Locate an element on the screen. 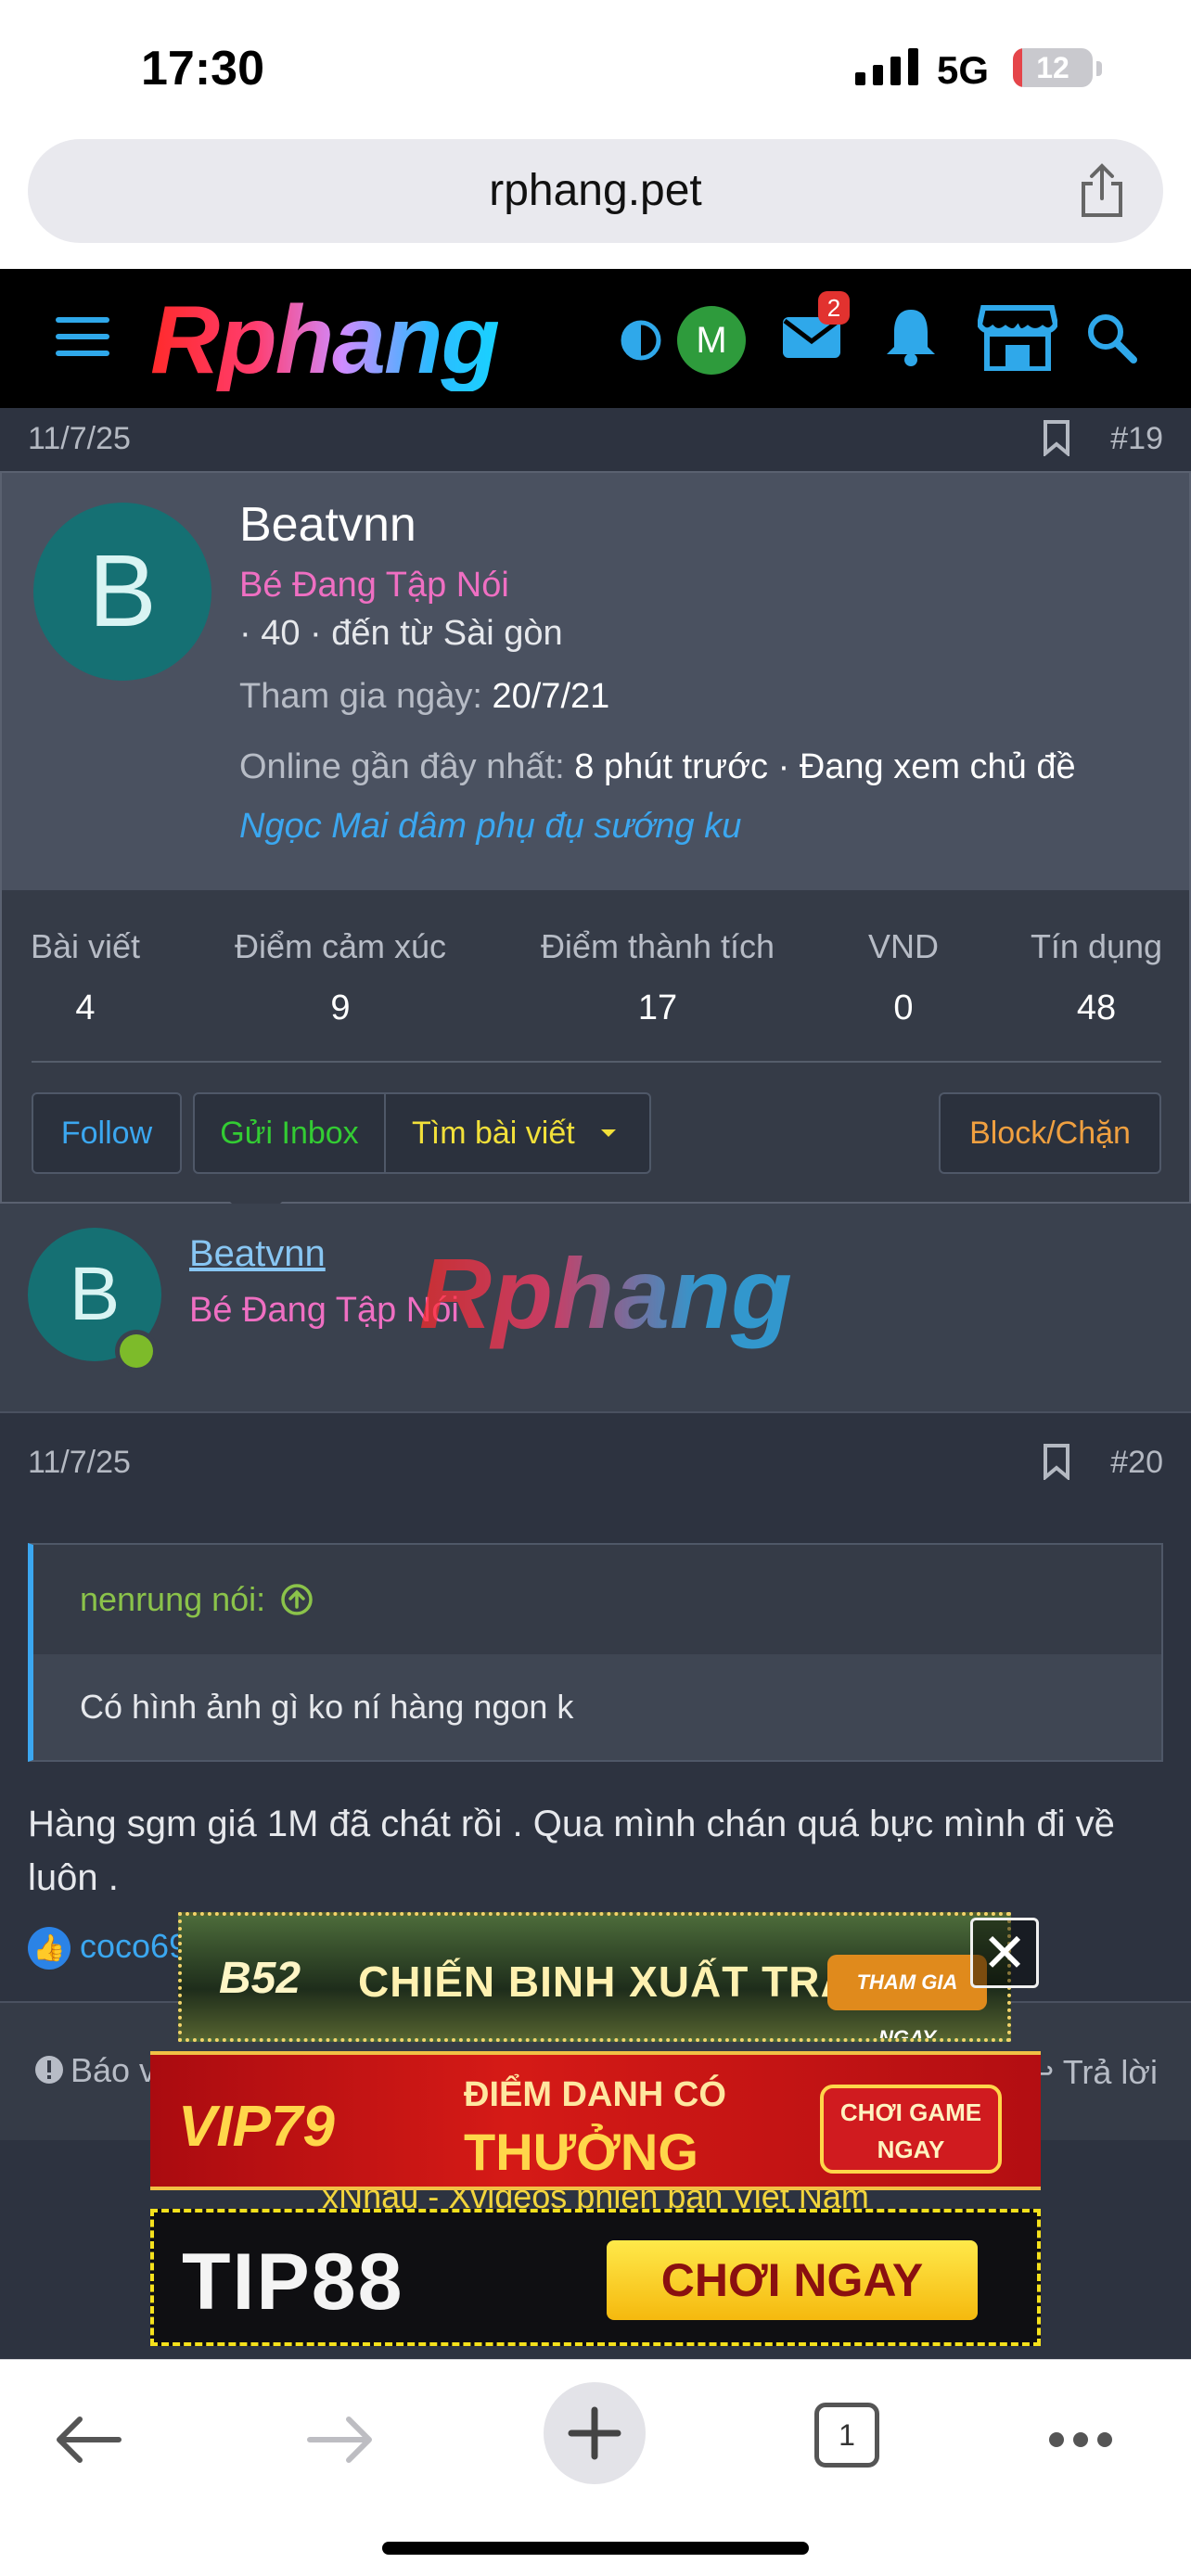  stat-label: Điểm cảm xúc is located at coordinates (340, 946).